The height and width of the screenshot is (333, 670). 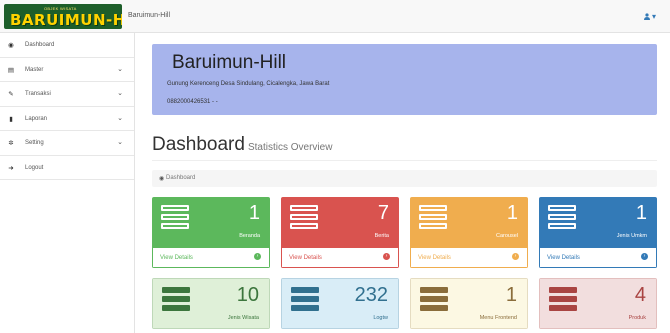 What do you see at coordinates (67, 70) in the screenshot?
I see `sidebar-item-master: ▤ Master ⌄` at bounding box center [67, 70].